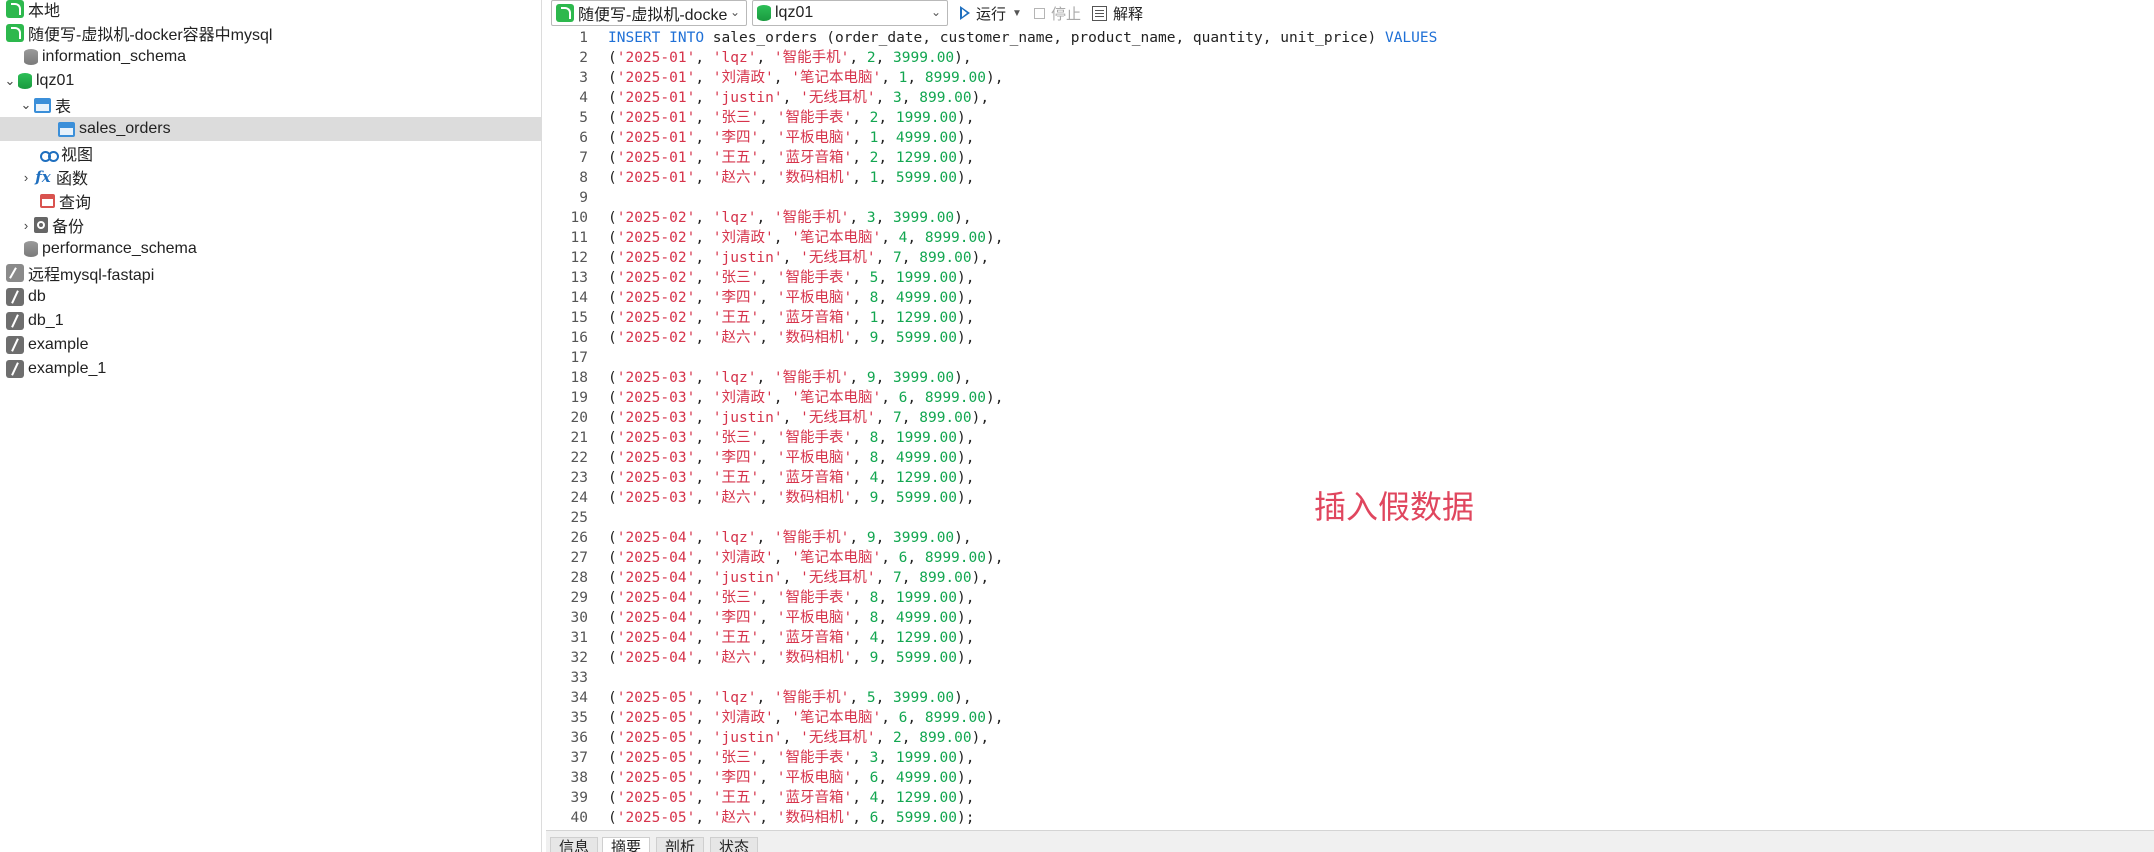 The width and height of the screenshot is (2154, 852). Describe the element at coordinates (55, 80) in the screenshot. I see `tree-item-label: lqz01` at that location.